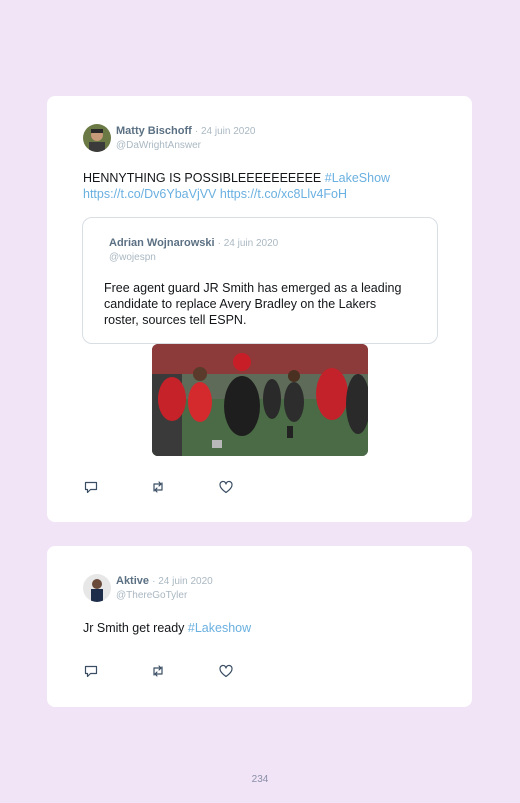 This screenshot has height=803, width=520. Describe the element at coordinates (164, 588) in the screenshot. I see `tweet-header: Aktive · 24 juin 2020 @ThereGoTyler` at that location.